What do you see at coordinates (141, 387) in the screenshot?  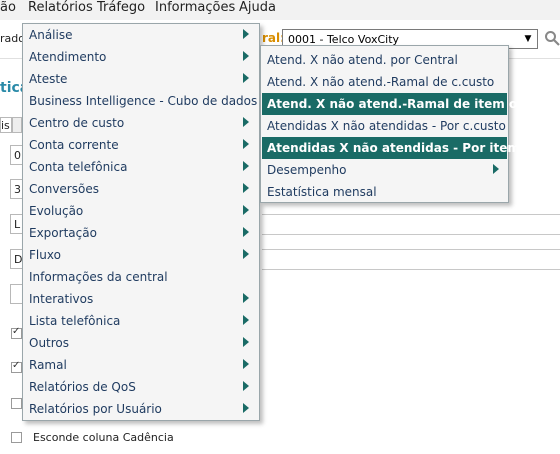 I see `menu-item-relatorios-de-qos: Relatórios de QoS` at bounding box center [141, 387].